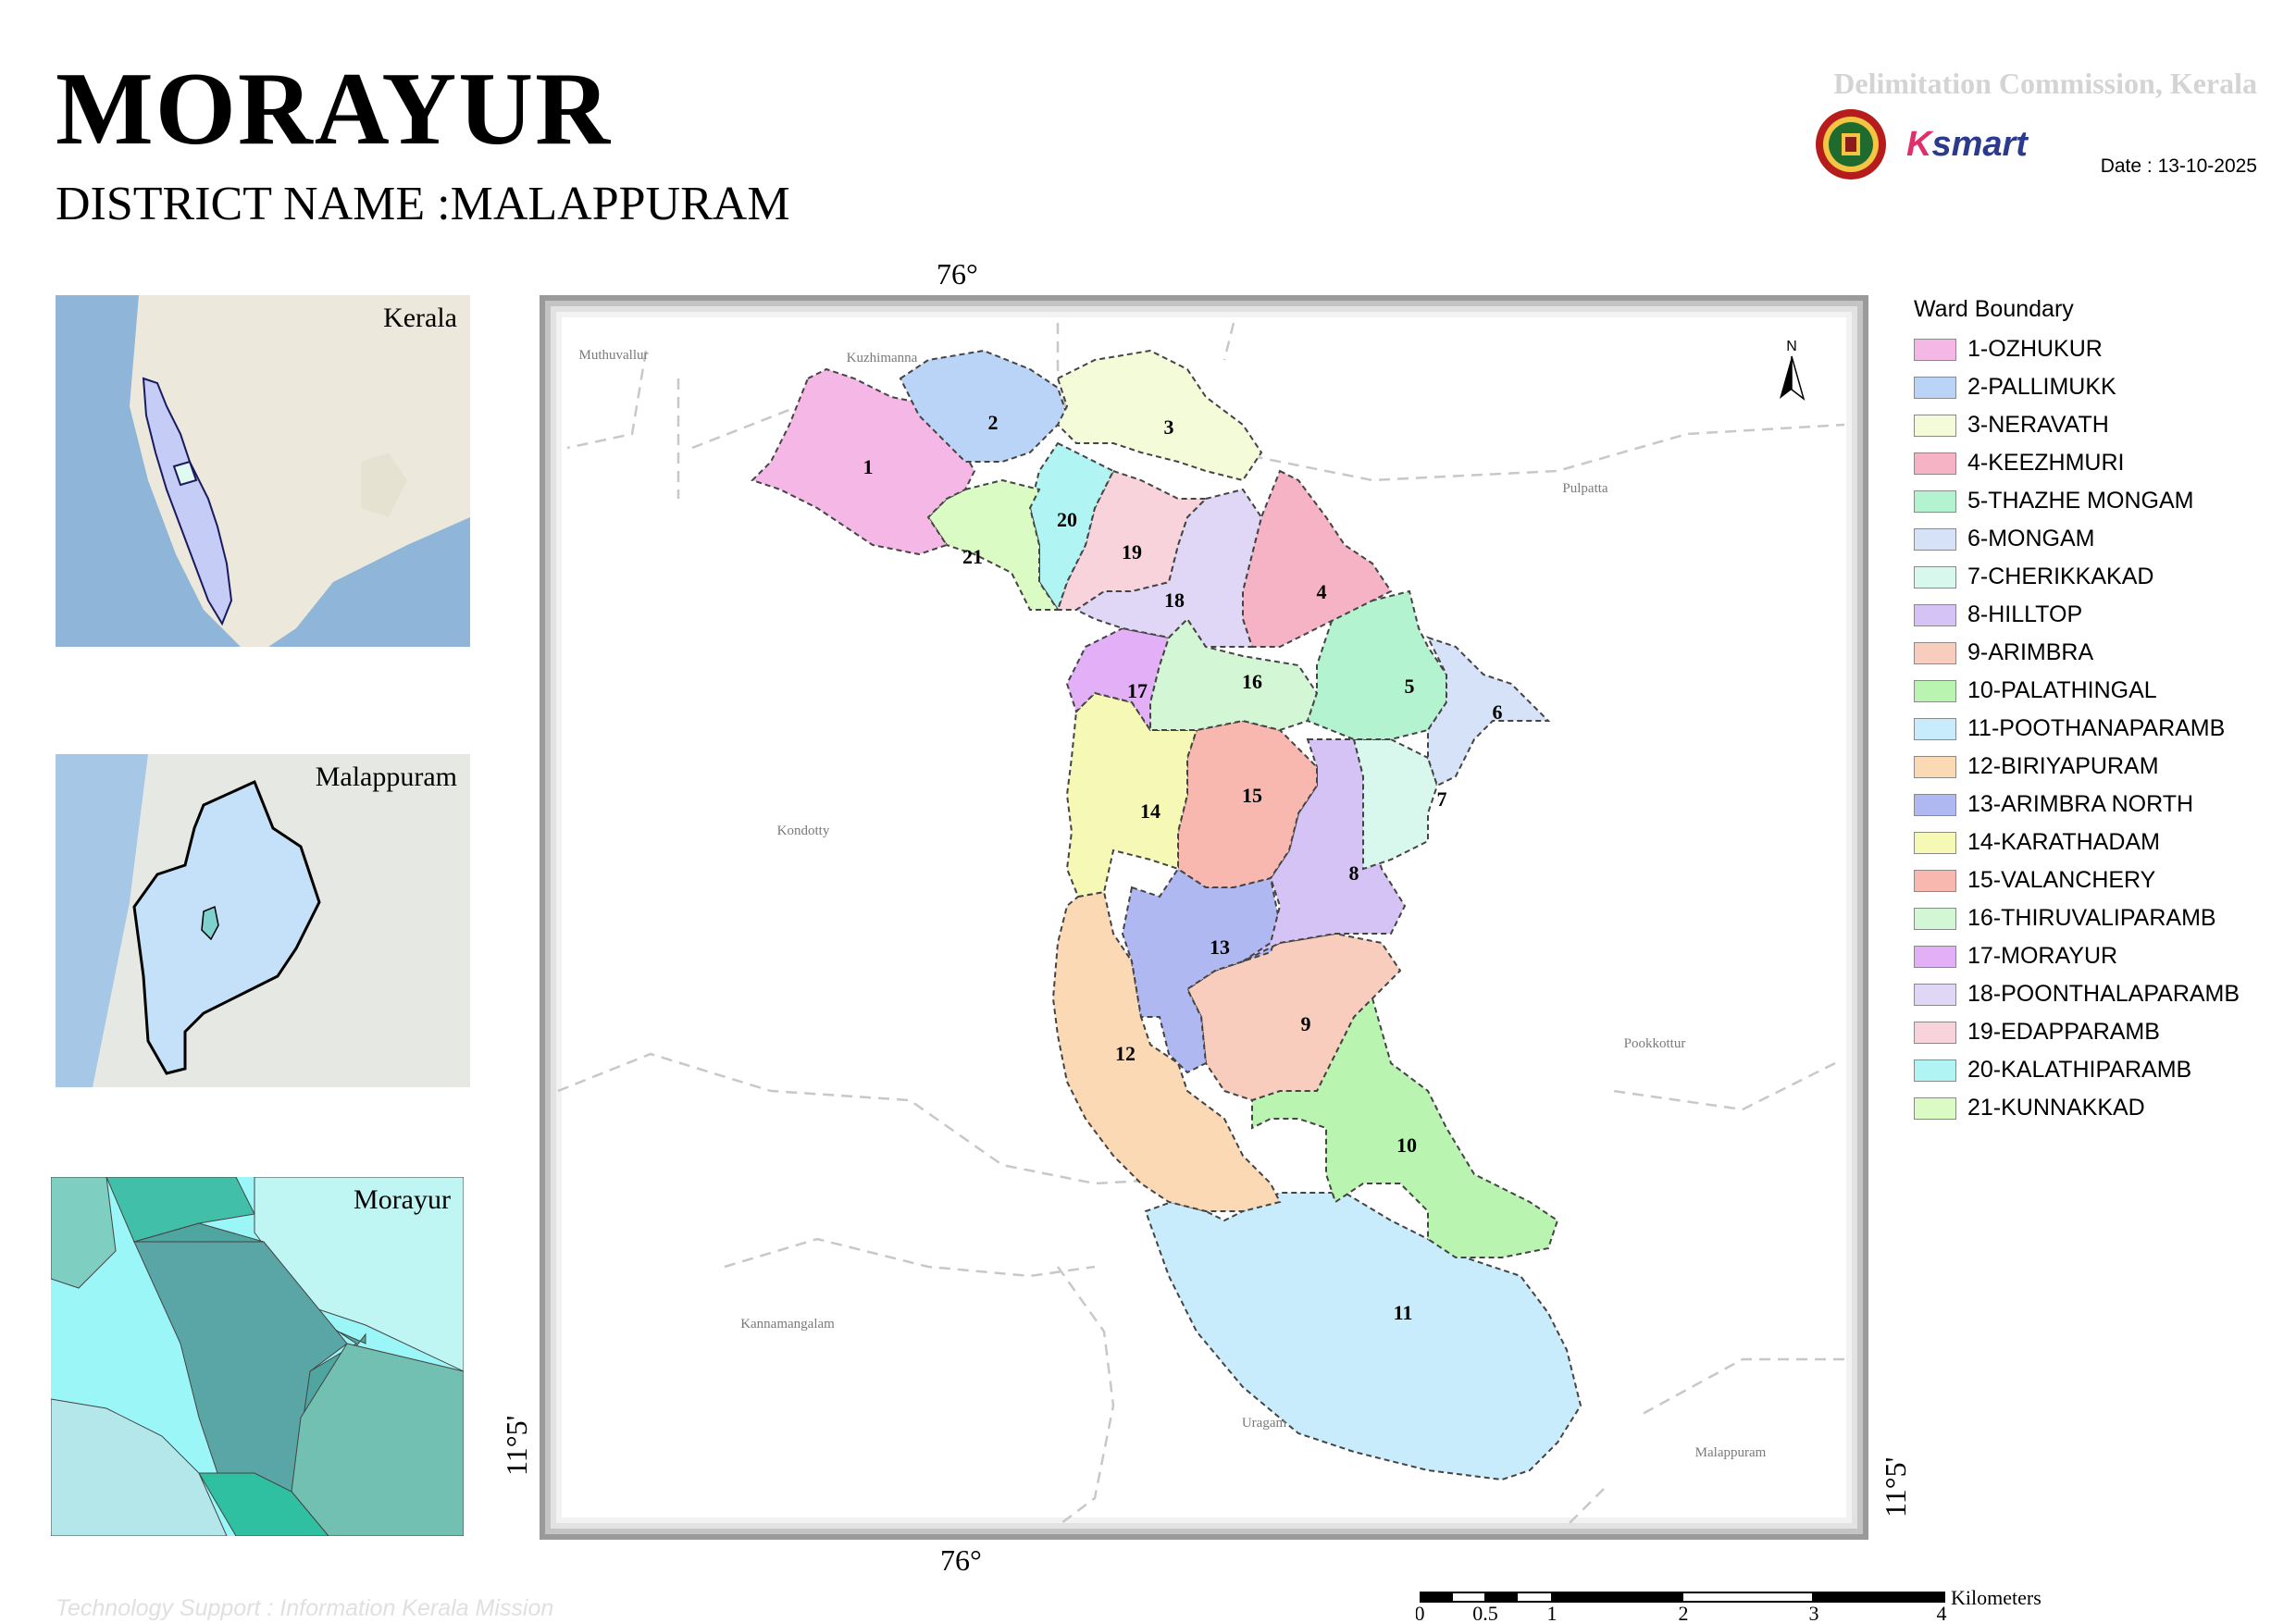 This screenshot has width=2296, height=1623. I want to click on place-kuzhimanna: Kuzhimanna, so click(883, 358).